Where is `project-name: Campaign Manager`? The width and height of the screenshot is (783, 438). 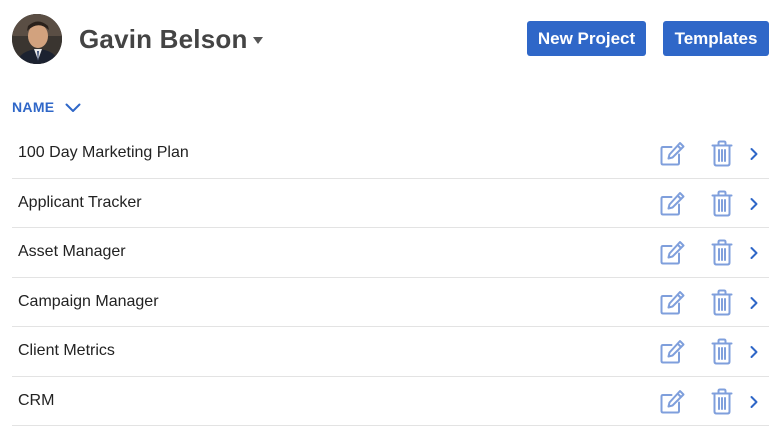
project-name: Campaign Manager is located at coordinates (88, 302).